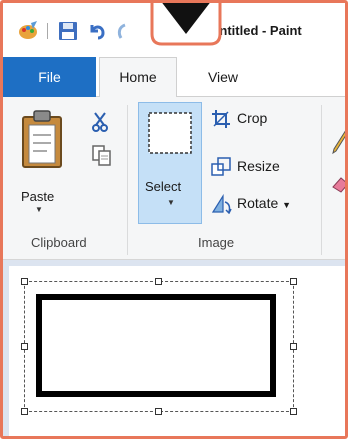 The width and height of the screenshot is (348, 439). Describe the element at coordinates (258, 166) in the screenshot. I see `resize-label: Resize` at that location.